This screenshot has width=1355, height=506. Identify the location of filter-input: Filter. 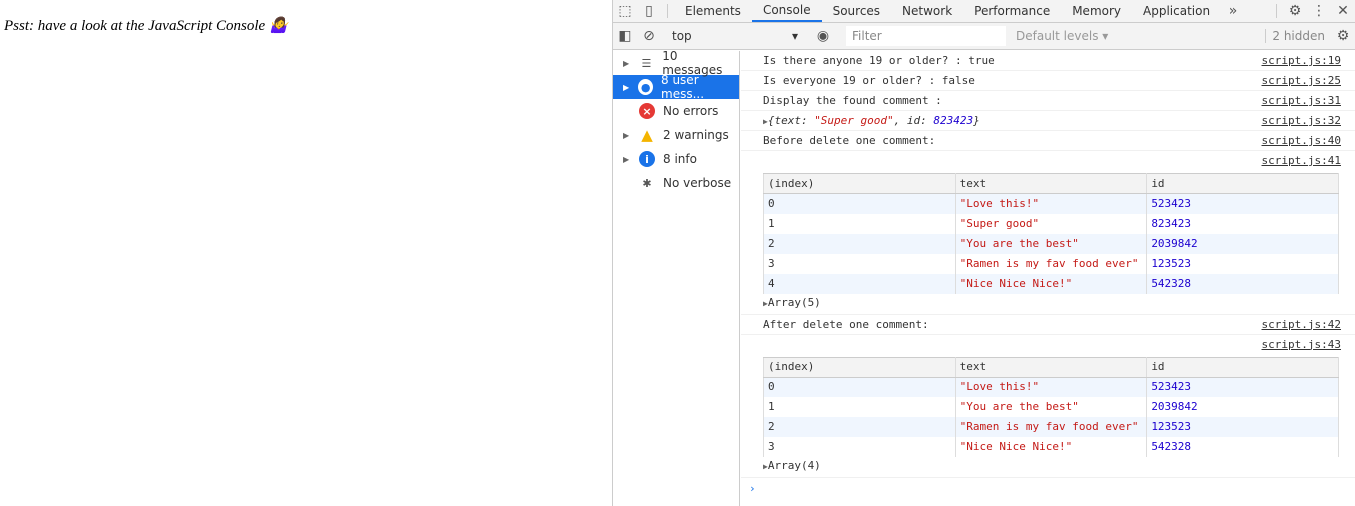
(926, 36).